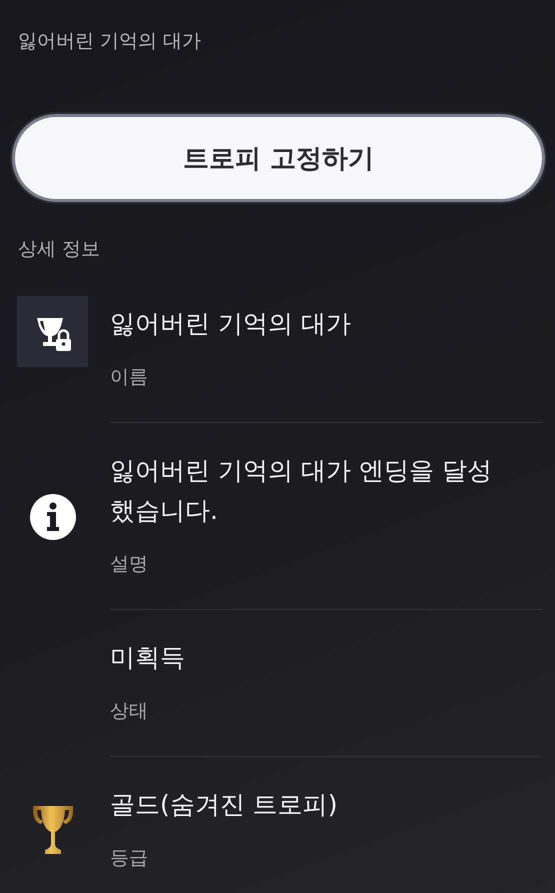 This screenshot has width=555, height=893. I want to click on detail-label: 등급, so click(129, 858).